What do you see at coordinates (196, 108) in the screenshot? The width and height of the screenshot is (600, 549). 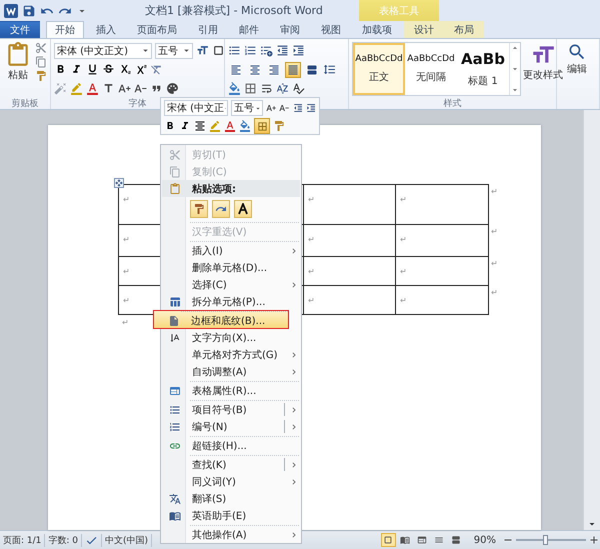 I see `font-name-field: 宋体 (中文正` at bounding box center [196, 108].